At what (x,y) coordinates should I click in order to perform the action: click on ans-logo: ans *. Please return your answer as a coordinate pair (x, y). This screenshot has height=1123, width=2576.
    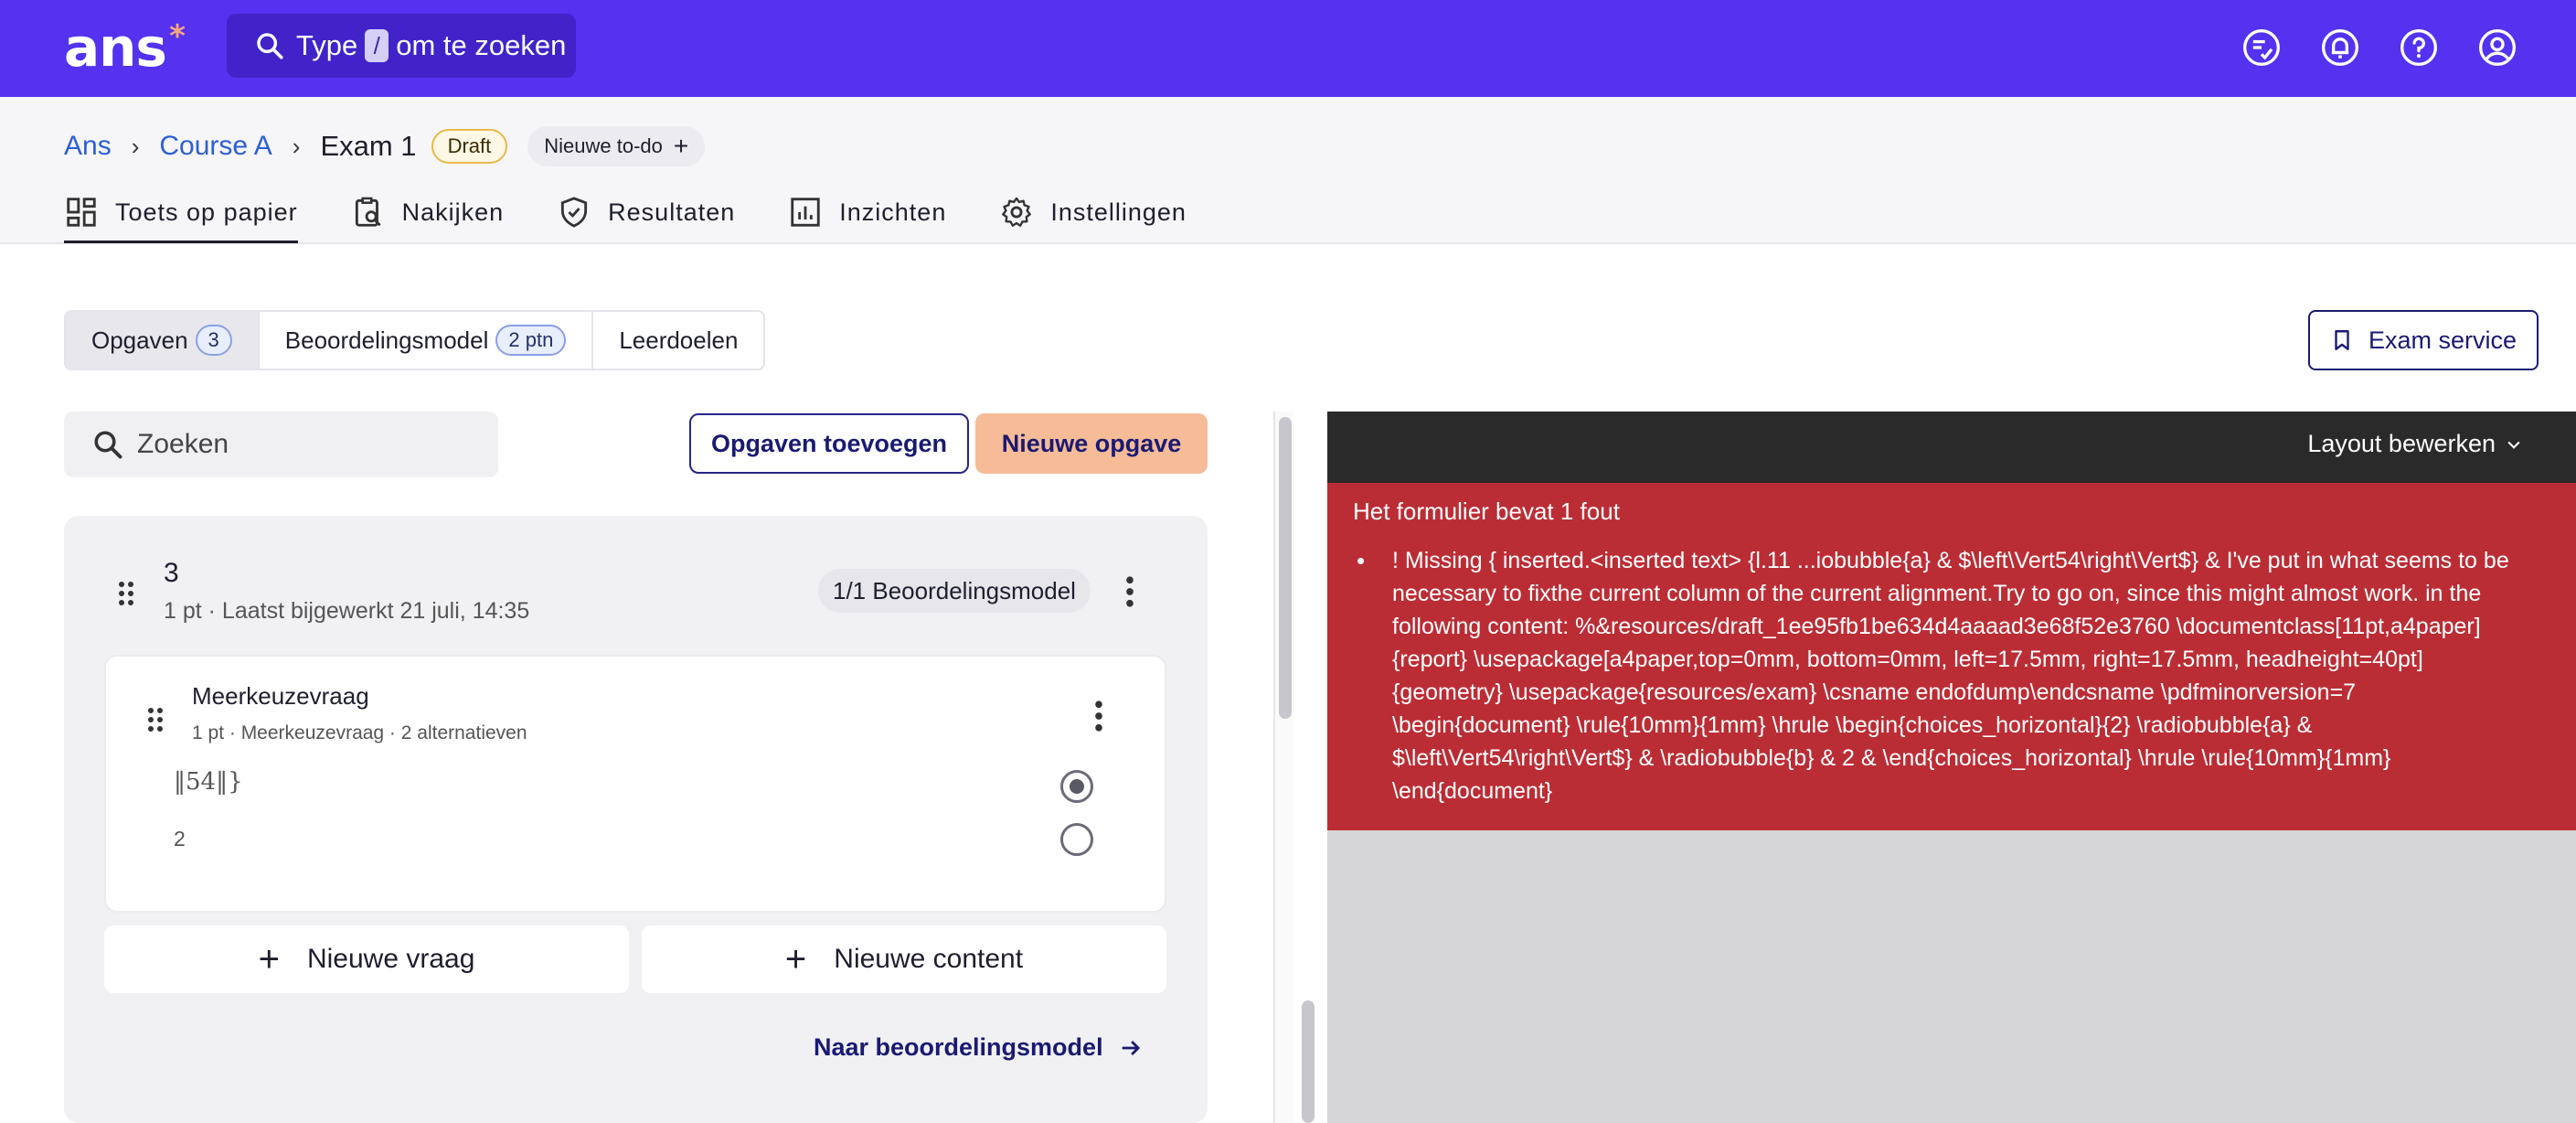
    Looking at the image, I should click on (125, 47).